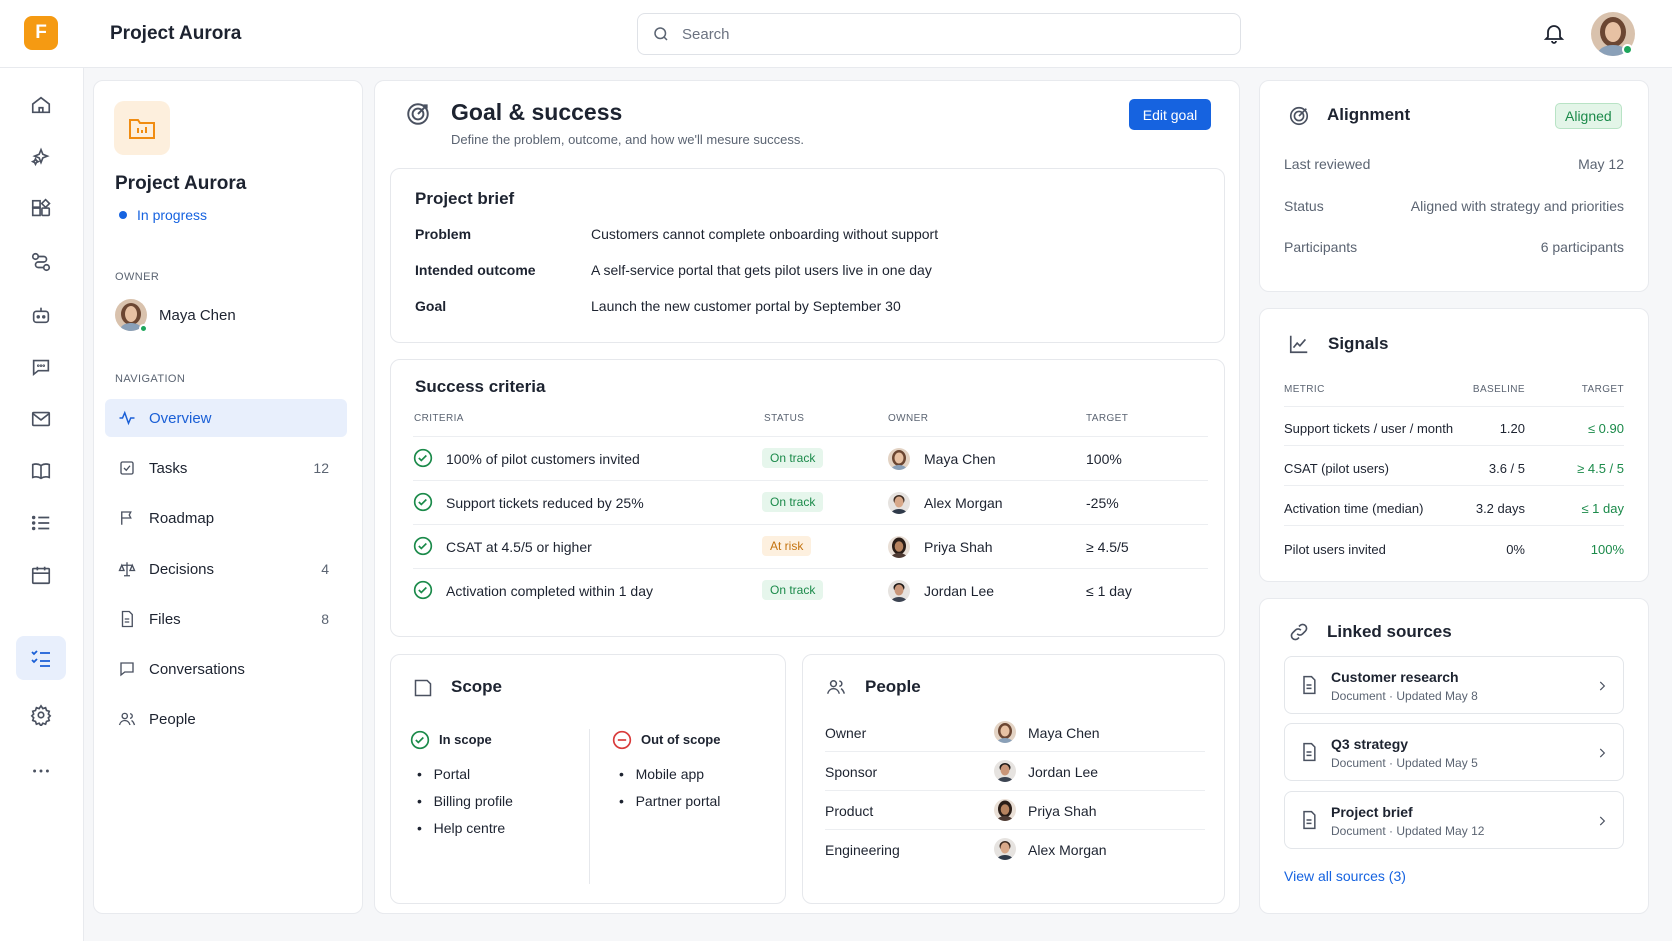 This screenshot has width=1672, height=941. I want to click on scale-icon, so click(127, 569).